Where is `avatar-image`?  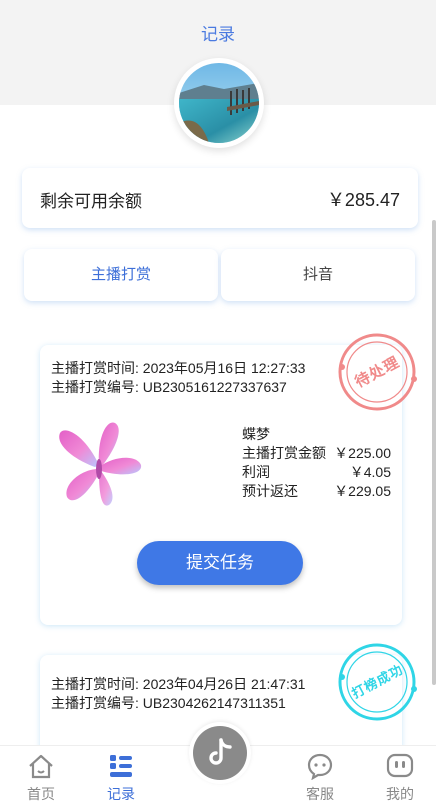 avatar-image is located at coordinates (219, 103).